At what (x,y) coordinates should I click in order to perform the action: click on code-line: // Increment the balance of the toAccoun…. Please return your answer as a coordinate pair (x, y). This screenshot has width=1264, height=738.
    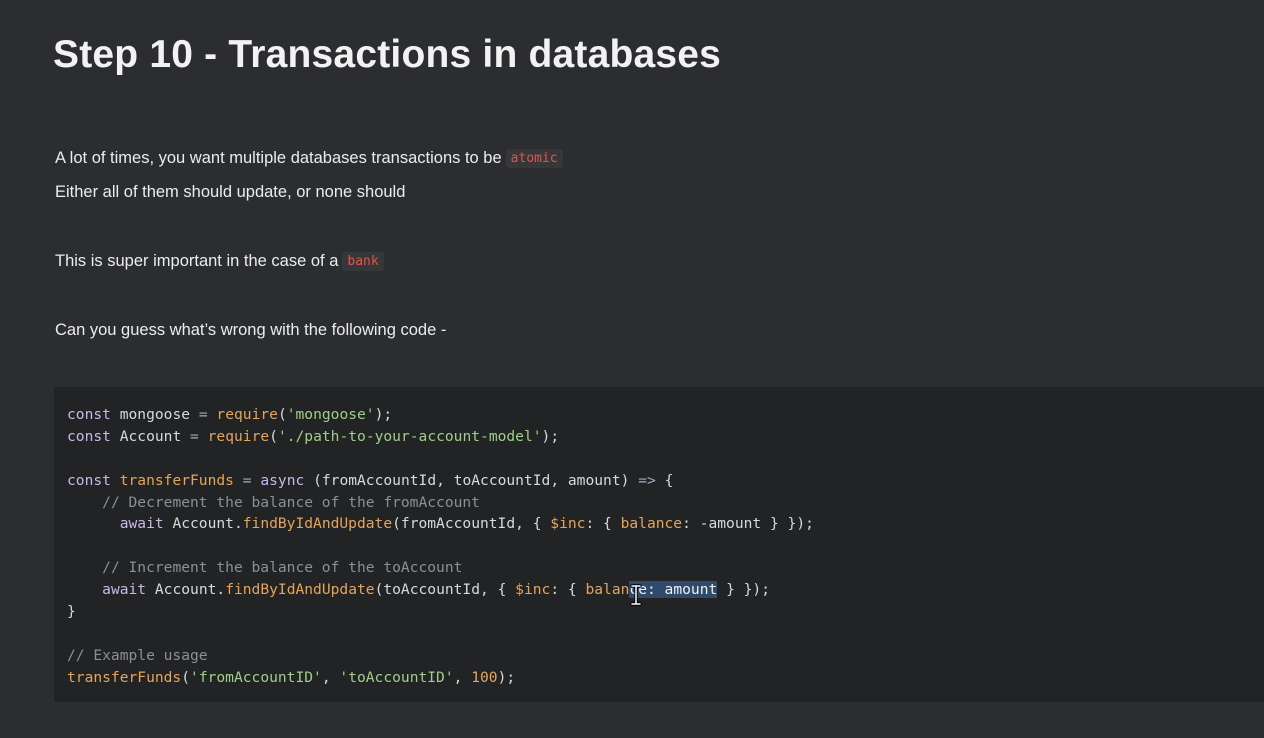
    Looking at the image, I should click on (665, 568).